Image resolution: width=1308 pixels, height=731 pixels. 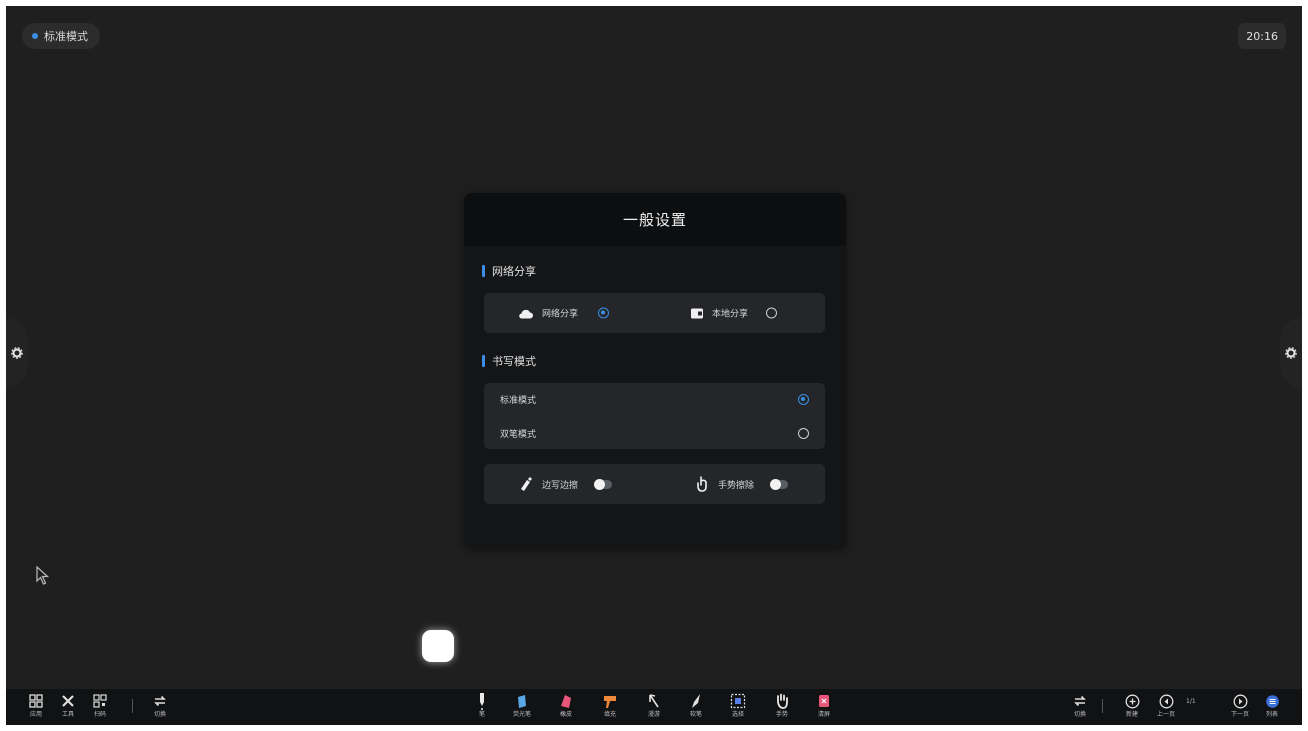 What do you see at coordinates (610, 702) in the screenshot?
I see `fill-icon` at bounding box center [610, 702].